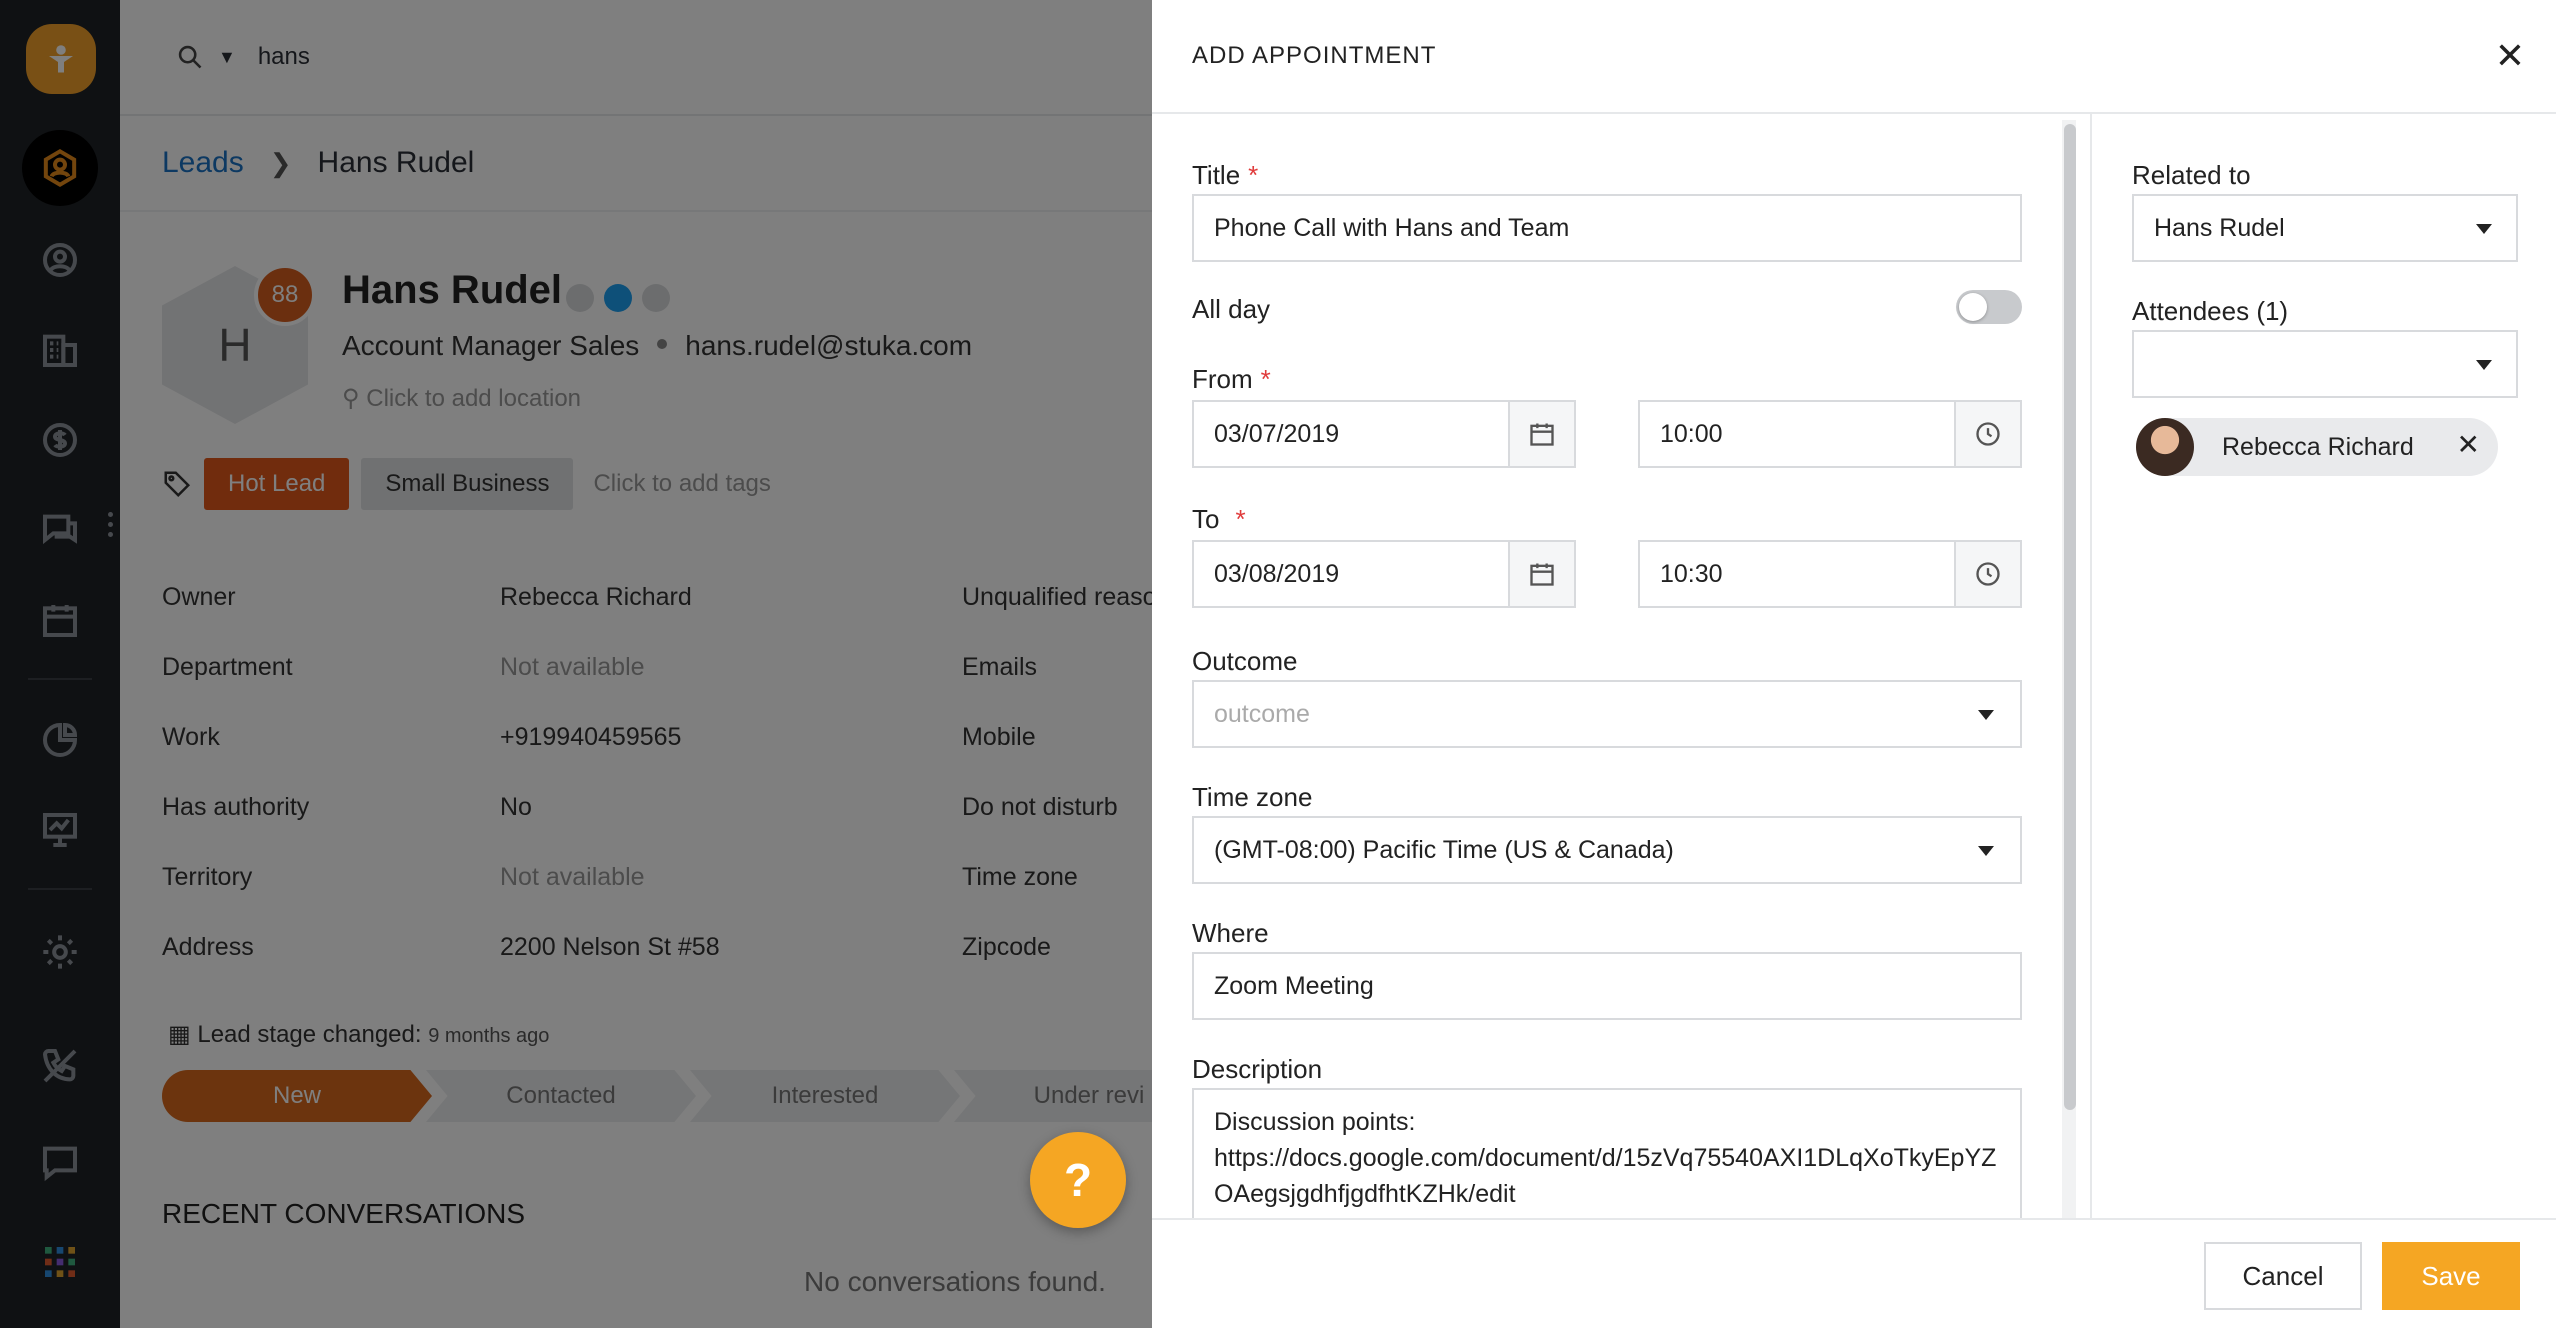 This screenshot has height=1328, width=2556. What do you see at coordinates (636, 58) in the screenshot?
I see `global-search-bar: ▼ hans` at bounding box center [636, 58].